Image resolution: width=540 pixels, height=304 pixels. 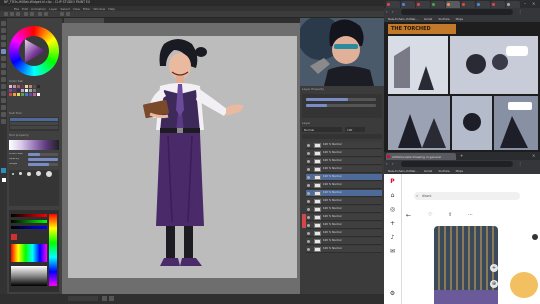 What do you see at coordinates (43, 159) in the screenshot?
I see `opacity-slider` at bounding box center [43, 159].